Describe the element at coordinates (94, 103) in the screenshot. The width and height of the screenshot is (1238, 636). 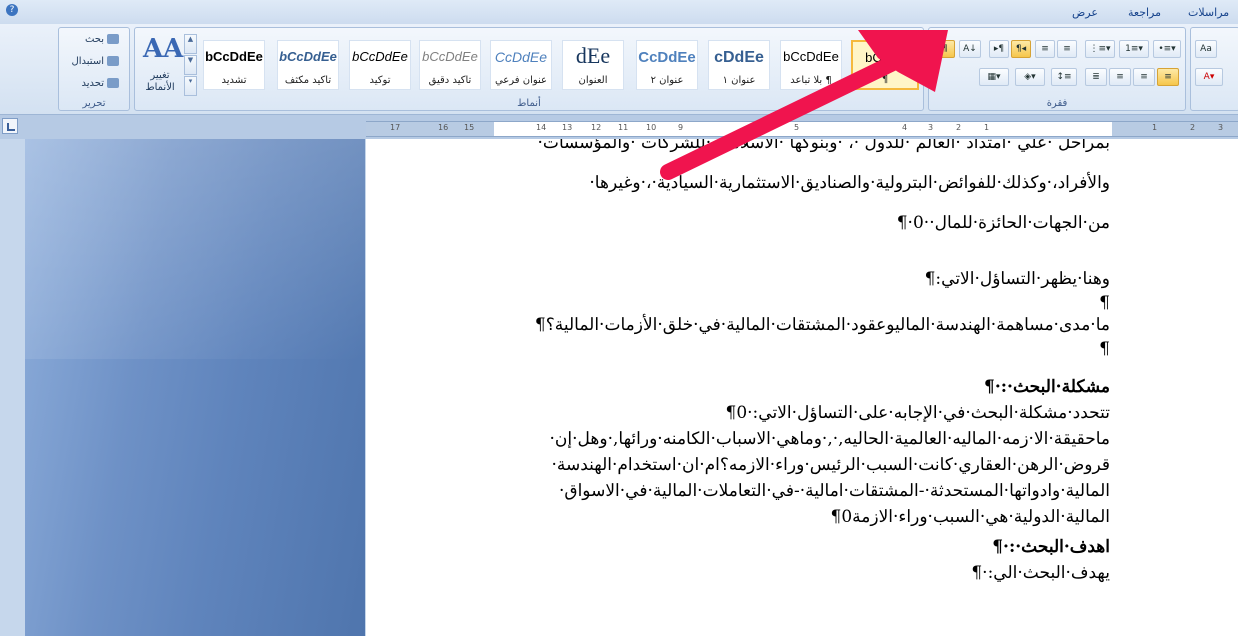
I see `editing-group-label: تحرير` at that location.